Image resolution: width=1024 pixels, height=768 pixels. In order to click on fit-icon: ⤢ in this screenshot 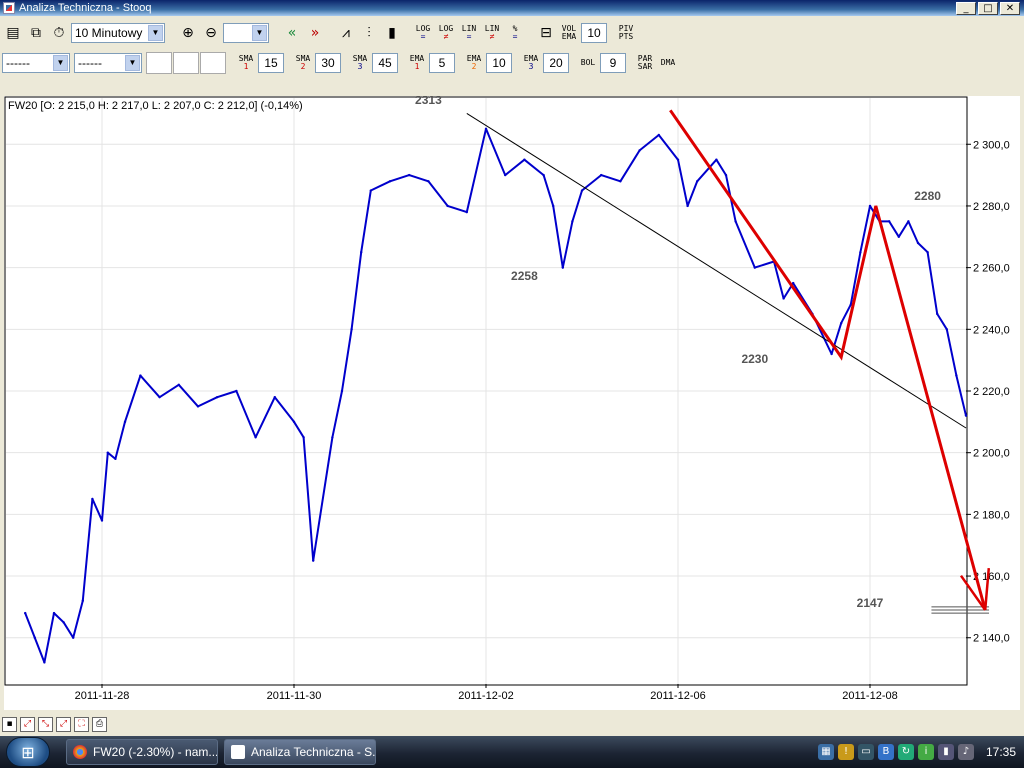, I will do `click(27, 724)`.